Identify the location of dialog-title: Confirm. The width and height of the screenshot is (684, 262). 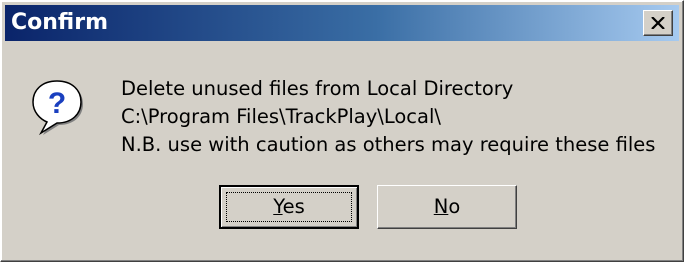
(60, 22).